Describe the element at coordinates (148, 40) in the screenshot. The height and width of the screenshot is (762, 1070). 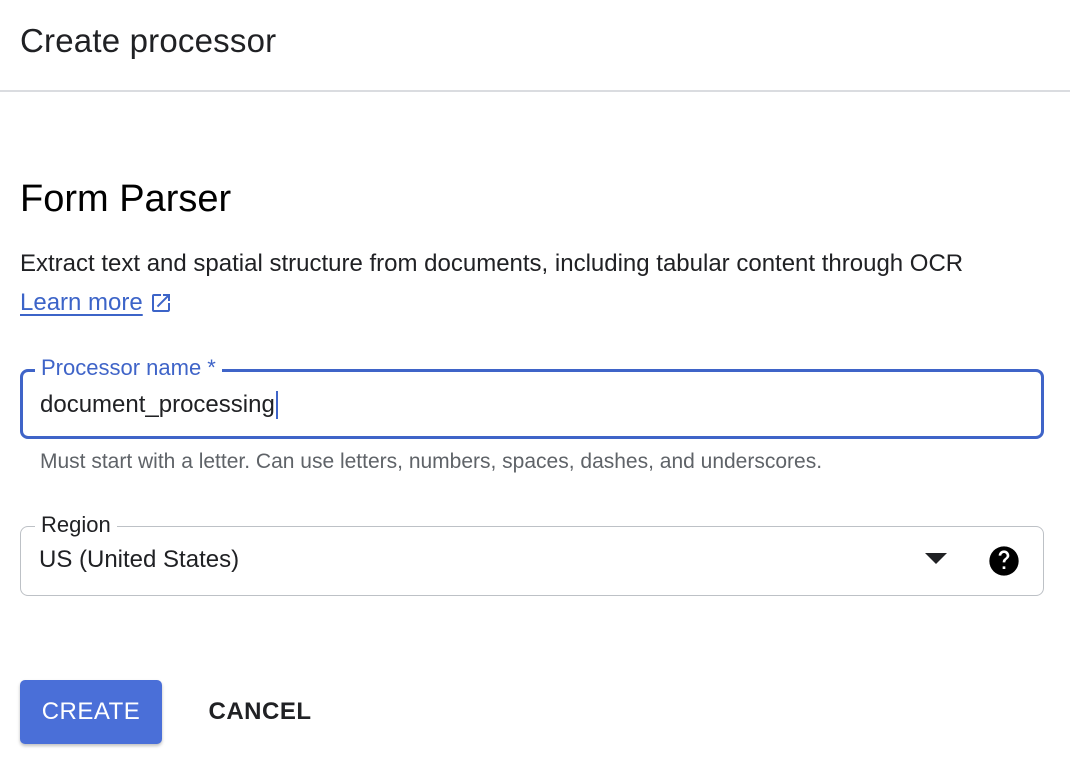
I see `dialog-title: Create processor` at that location.